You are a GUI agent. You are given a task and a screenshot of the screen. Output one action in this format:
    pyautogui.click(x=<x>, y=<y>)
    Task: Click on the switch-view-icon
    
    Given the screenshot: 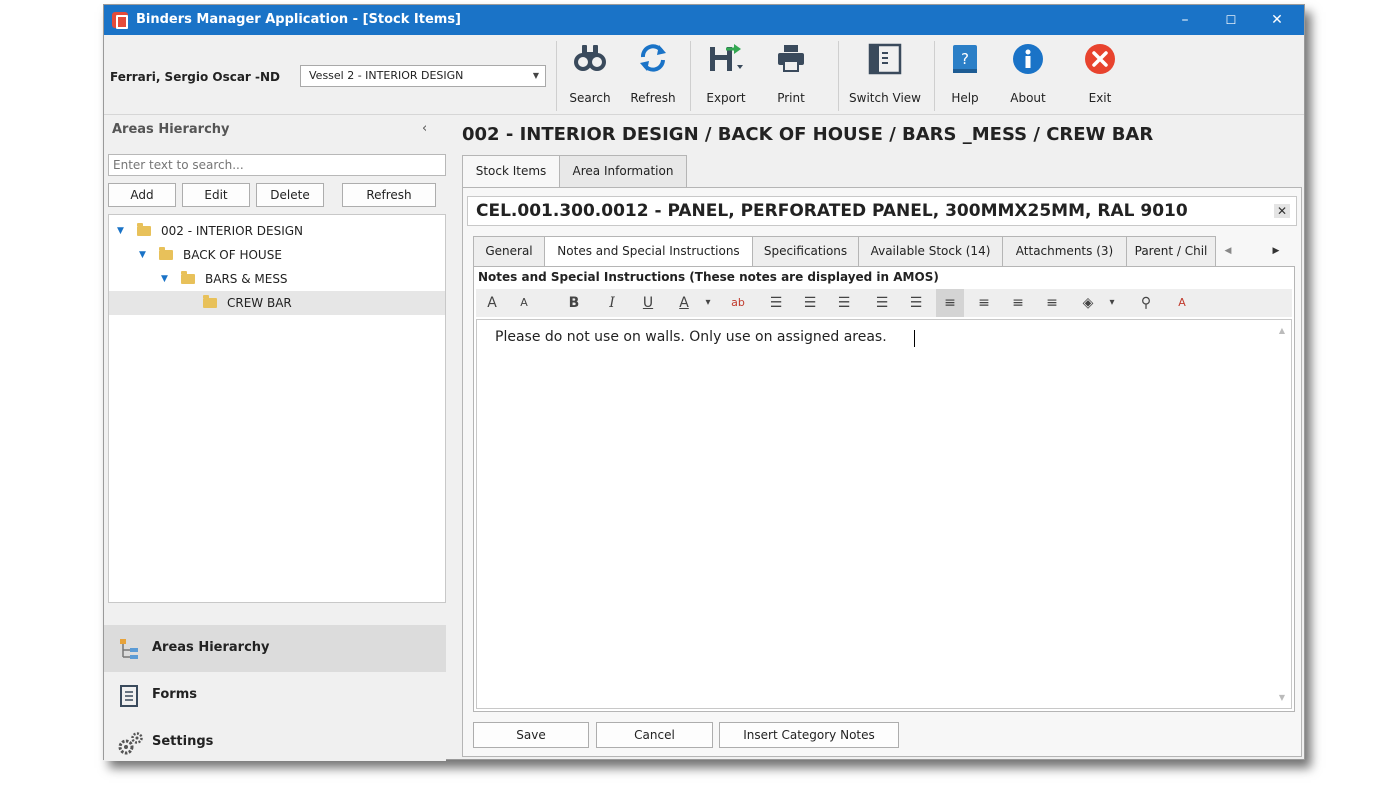 What is the action you would take?
    pyautogui.click(x=885, y=59)
    